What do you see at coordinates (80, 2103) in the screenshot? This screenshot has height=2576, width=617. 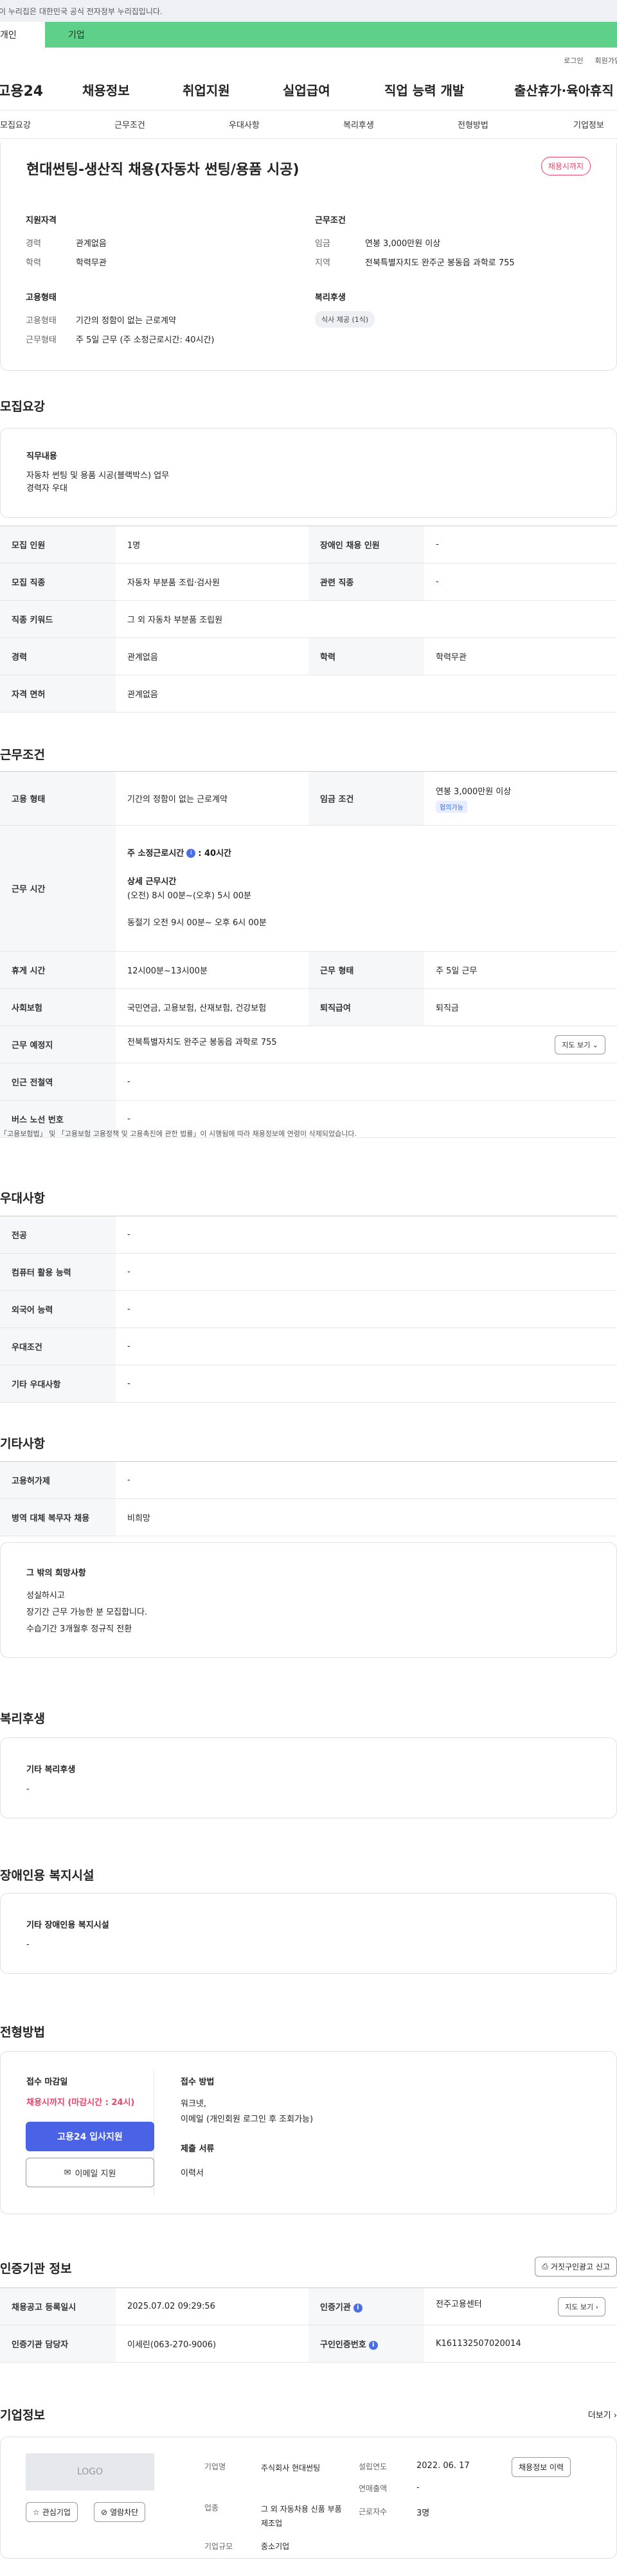 I see `deadline-value: 채용시까지 (마감시간 : 24시)` at bounding box center [80, 2103].